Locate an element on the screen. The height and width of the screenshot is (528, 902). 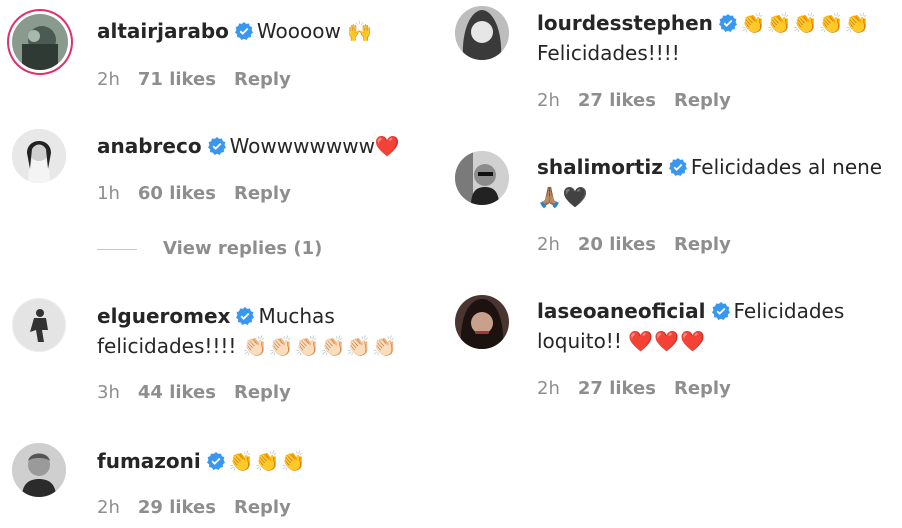
comment-text-continued: felicidades!!!! is located at coordinates (167, 346).